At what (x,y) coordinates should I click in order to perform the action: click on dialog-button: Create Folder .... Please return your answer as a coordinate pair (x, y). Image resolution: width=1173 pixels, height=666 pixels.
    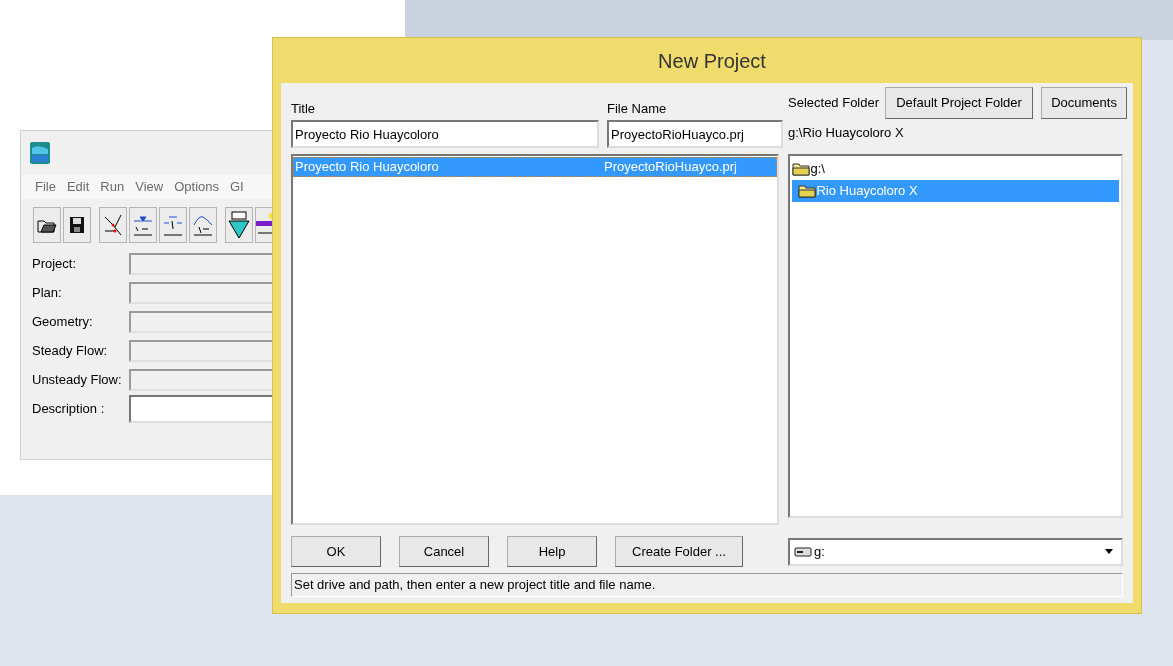
    Looking at the image, I should click on (679, 551).